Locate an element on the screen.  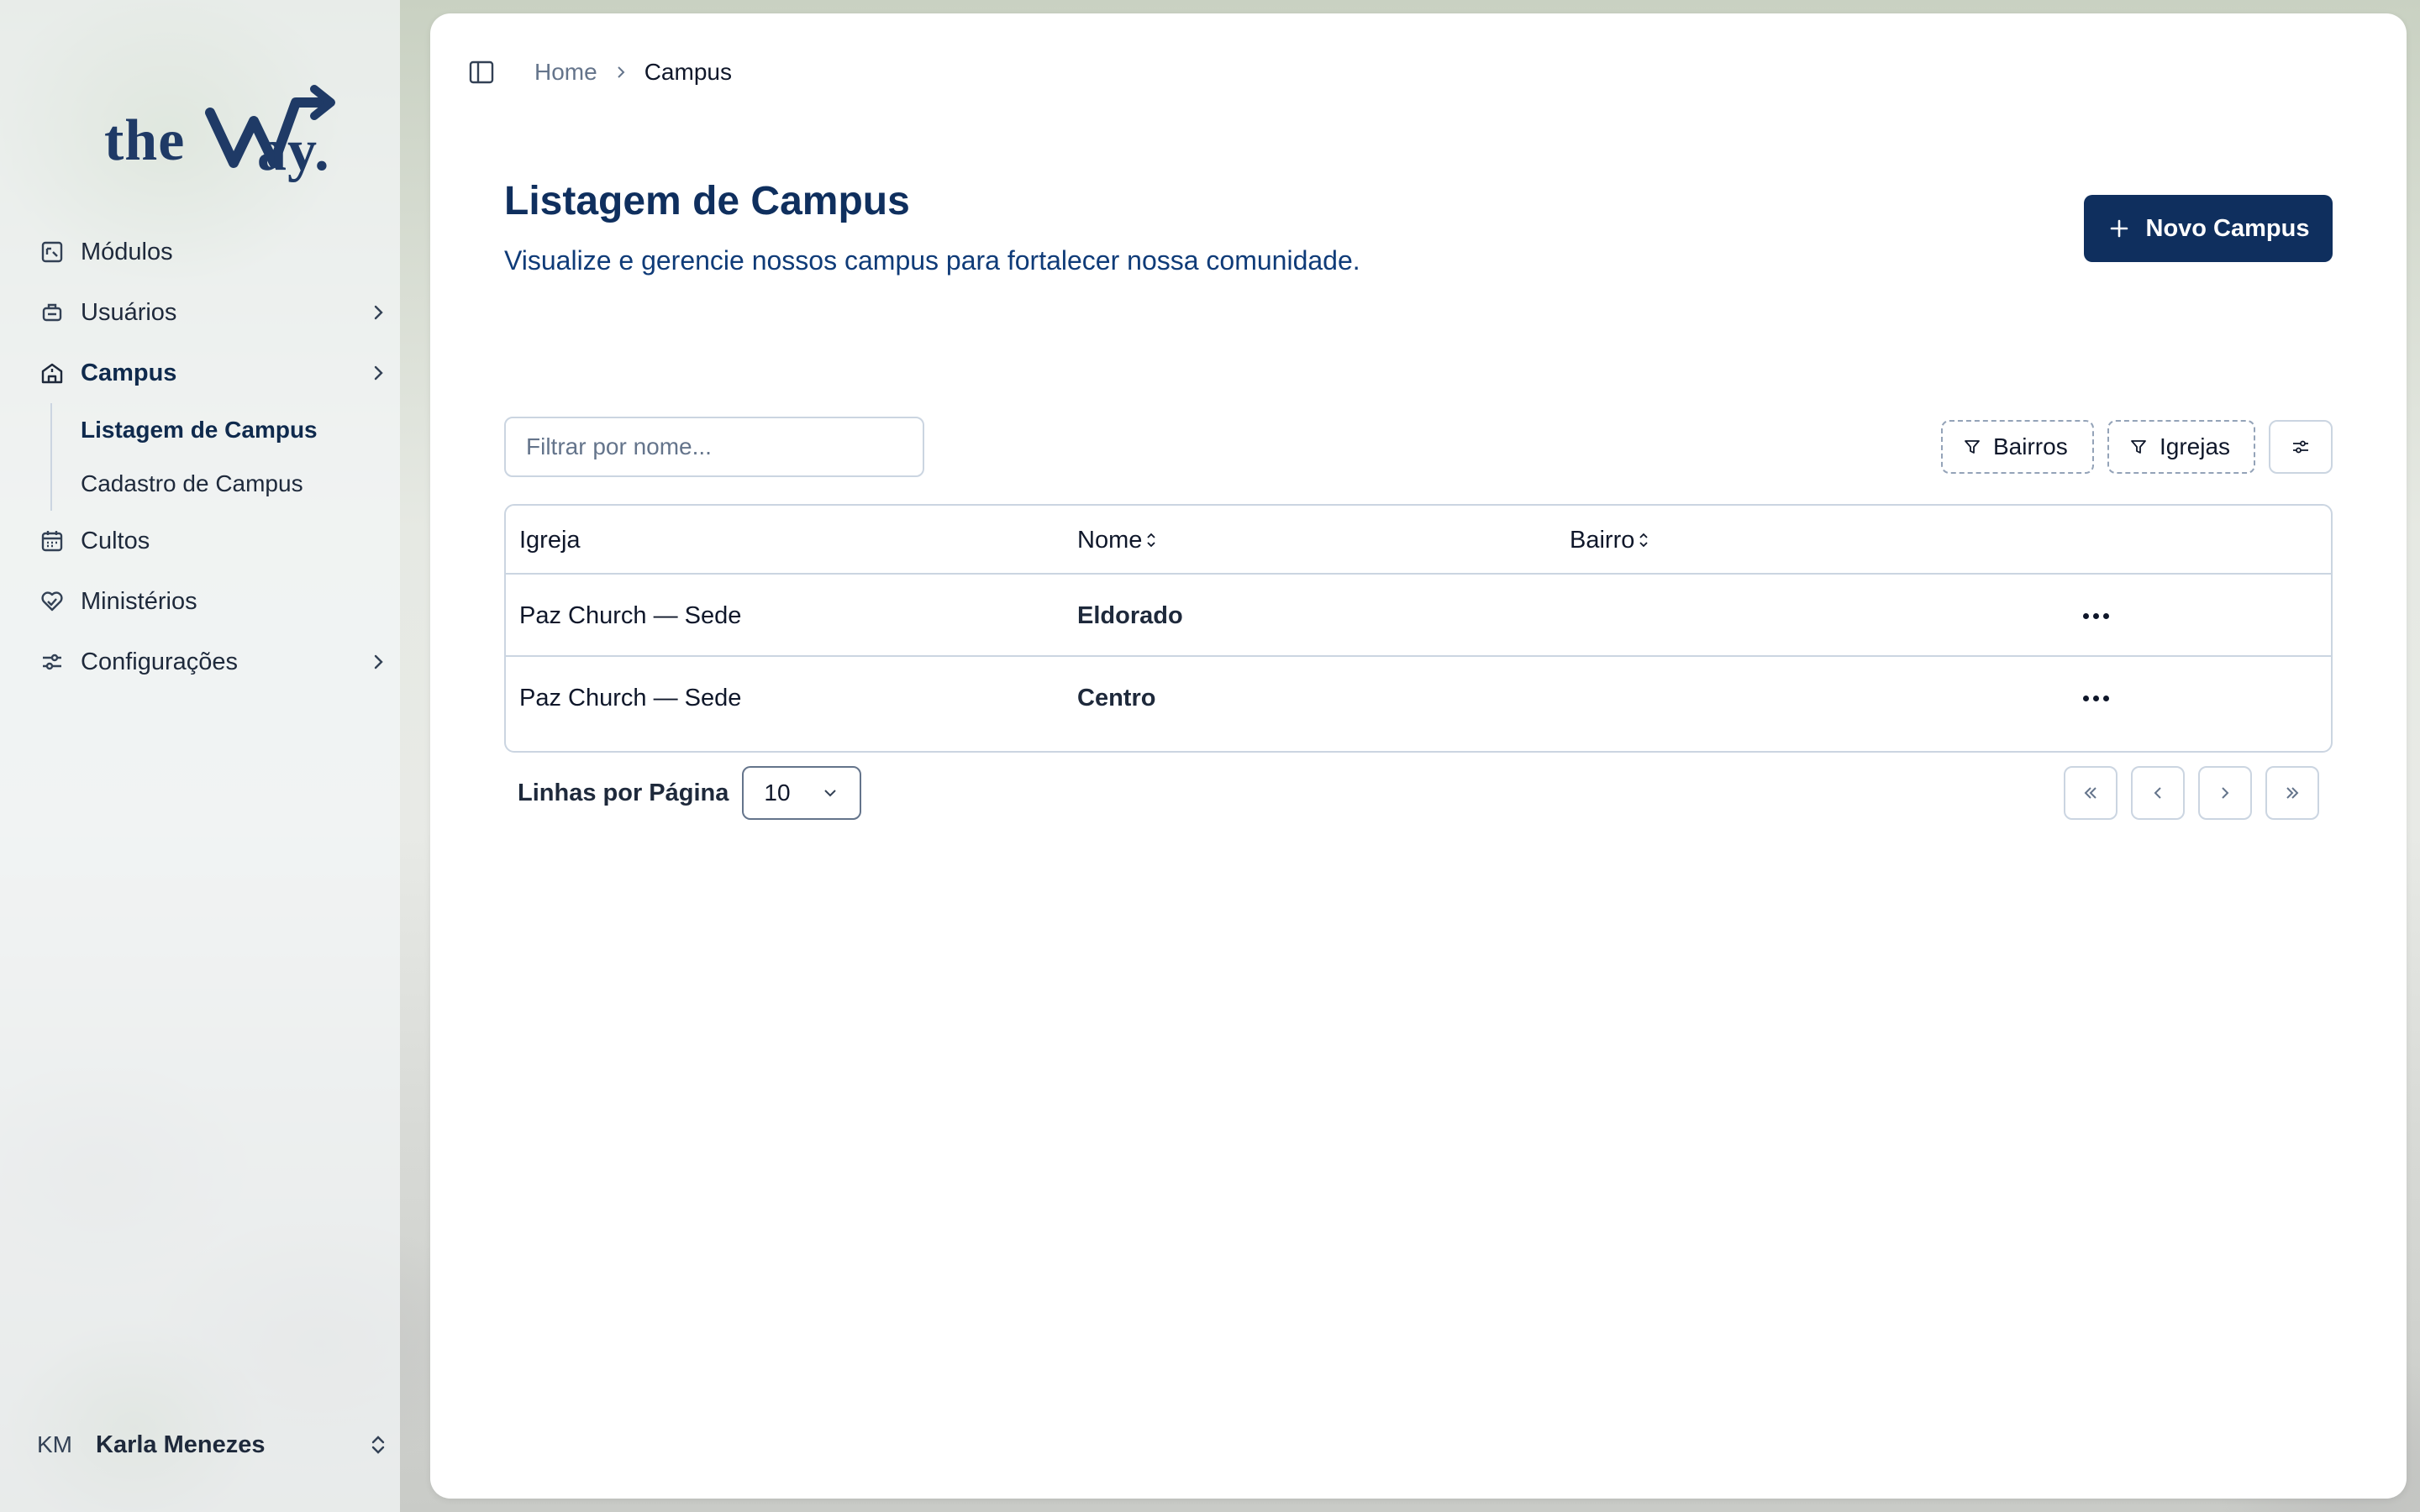
new-campus-button: Novo Campus is located at coordinates (2208, 228).